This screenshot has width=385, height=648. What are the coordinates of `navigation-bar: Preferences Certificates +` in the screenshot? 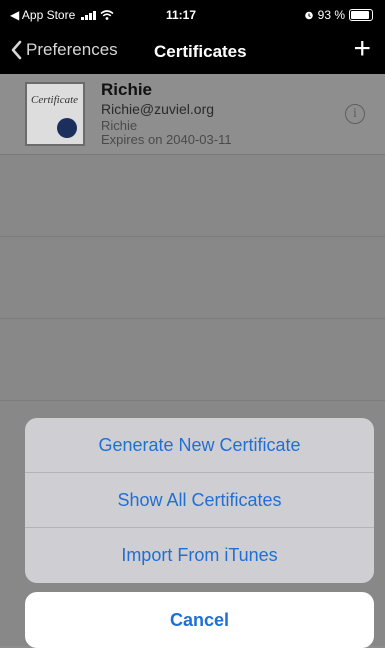 It's located at (192, 52).